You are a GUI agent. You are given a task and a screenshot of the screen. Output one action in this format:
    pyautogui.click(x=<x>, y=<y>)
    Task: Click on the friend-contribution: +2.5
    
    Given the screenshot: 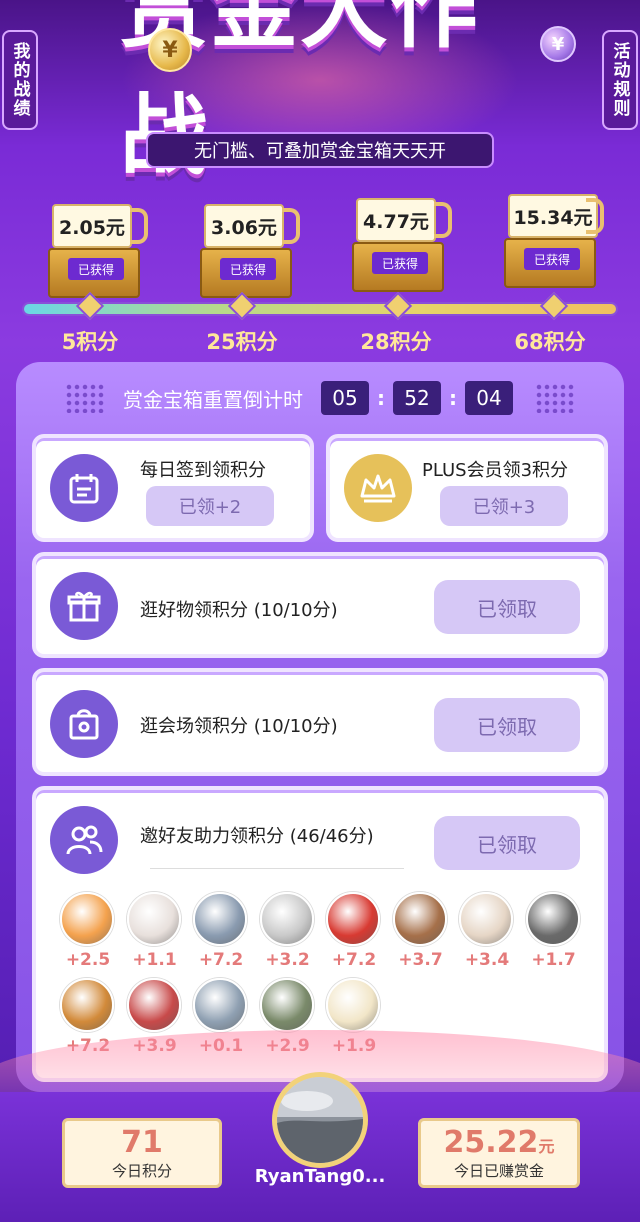 What is the action you would take?
    pyautogui.click(x=88, y=960)
    